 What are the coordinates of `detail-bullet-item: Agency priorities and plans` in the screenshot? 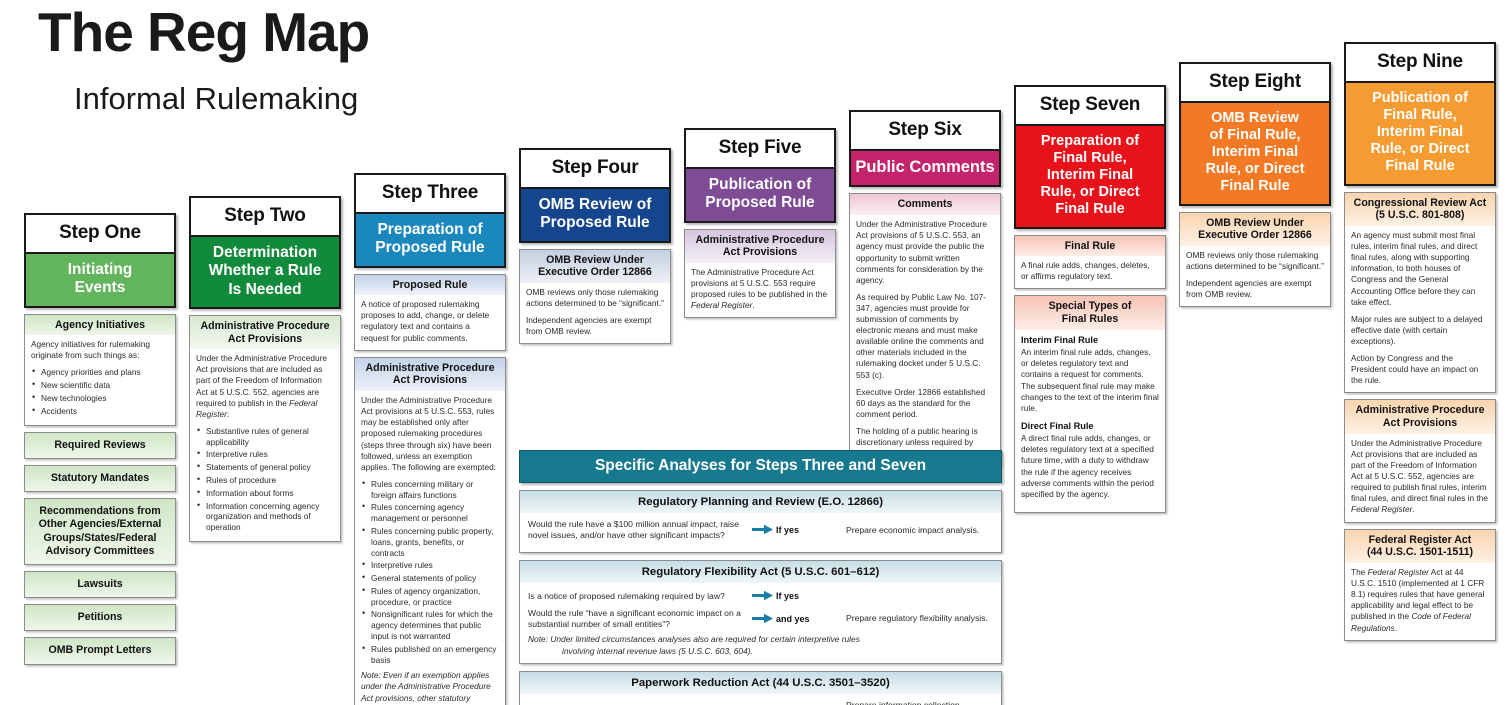 It's located at (100, 372).